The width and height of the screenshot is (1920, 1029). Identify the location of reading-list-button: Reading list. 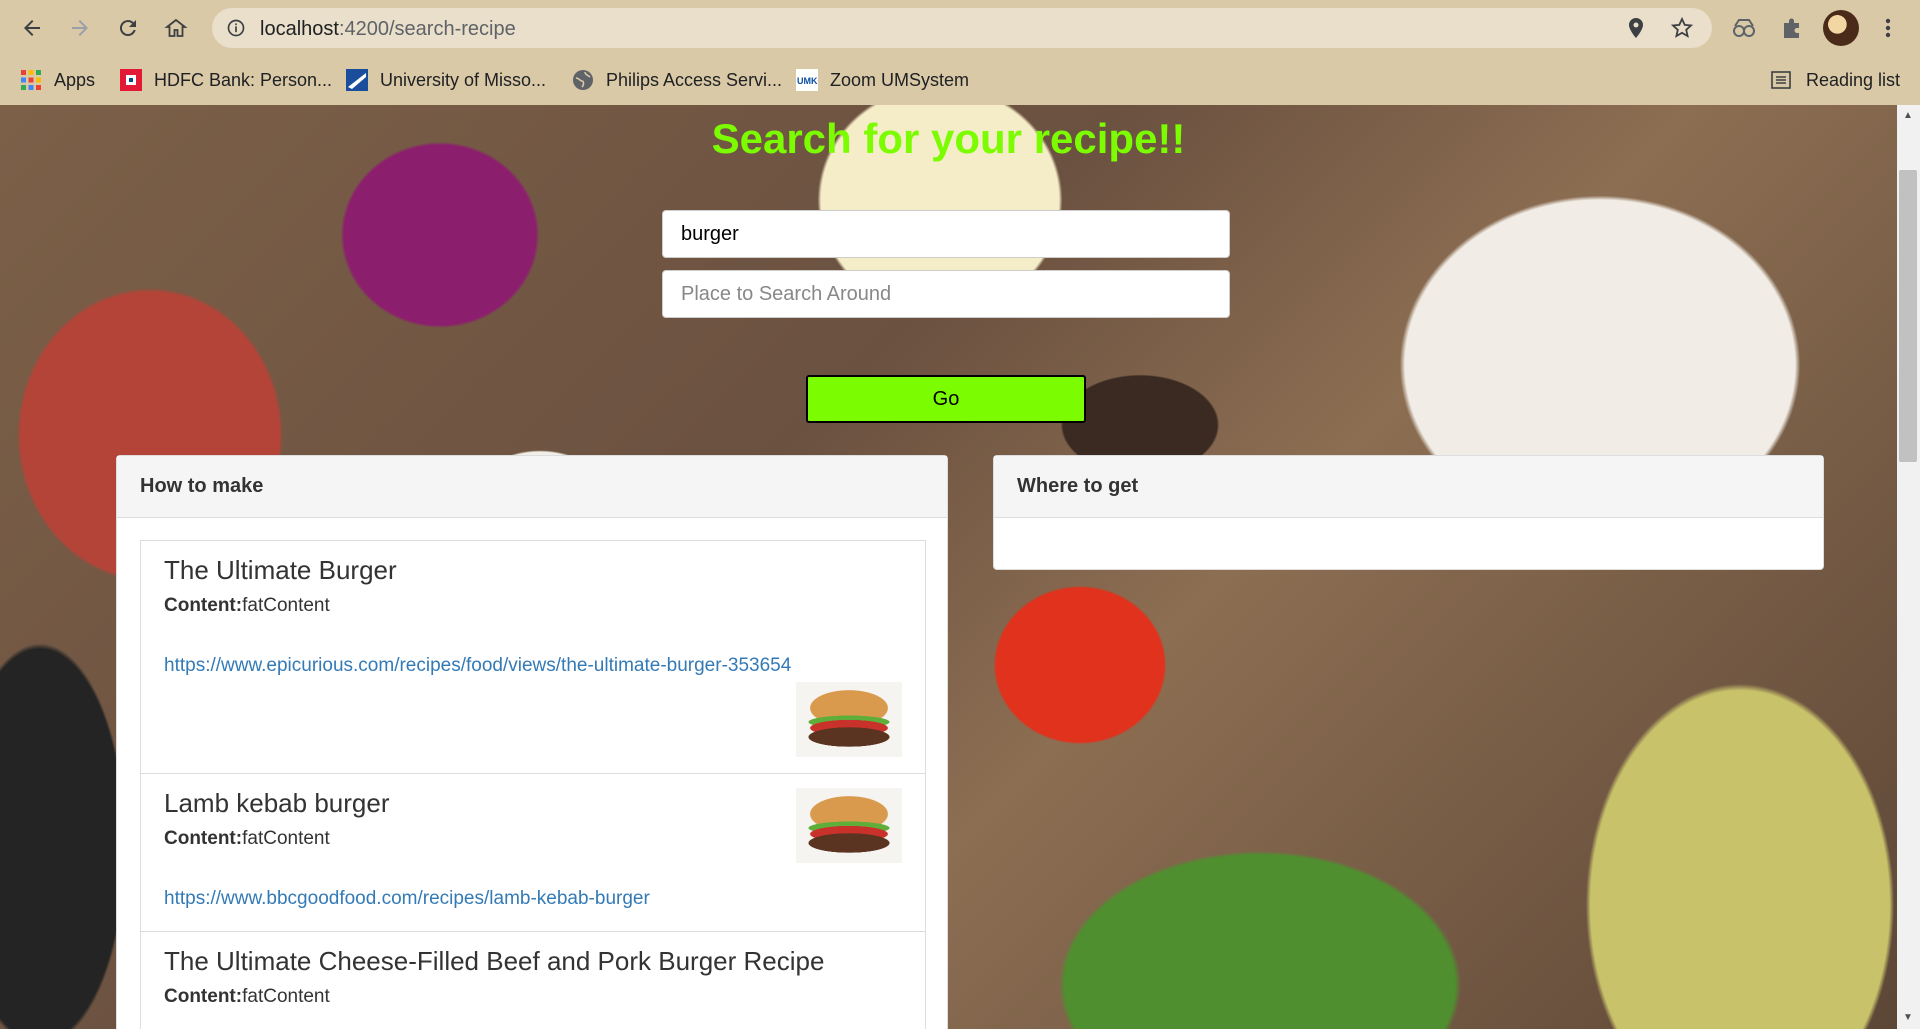
(1835, 80).